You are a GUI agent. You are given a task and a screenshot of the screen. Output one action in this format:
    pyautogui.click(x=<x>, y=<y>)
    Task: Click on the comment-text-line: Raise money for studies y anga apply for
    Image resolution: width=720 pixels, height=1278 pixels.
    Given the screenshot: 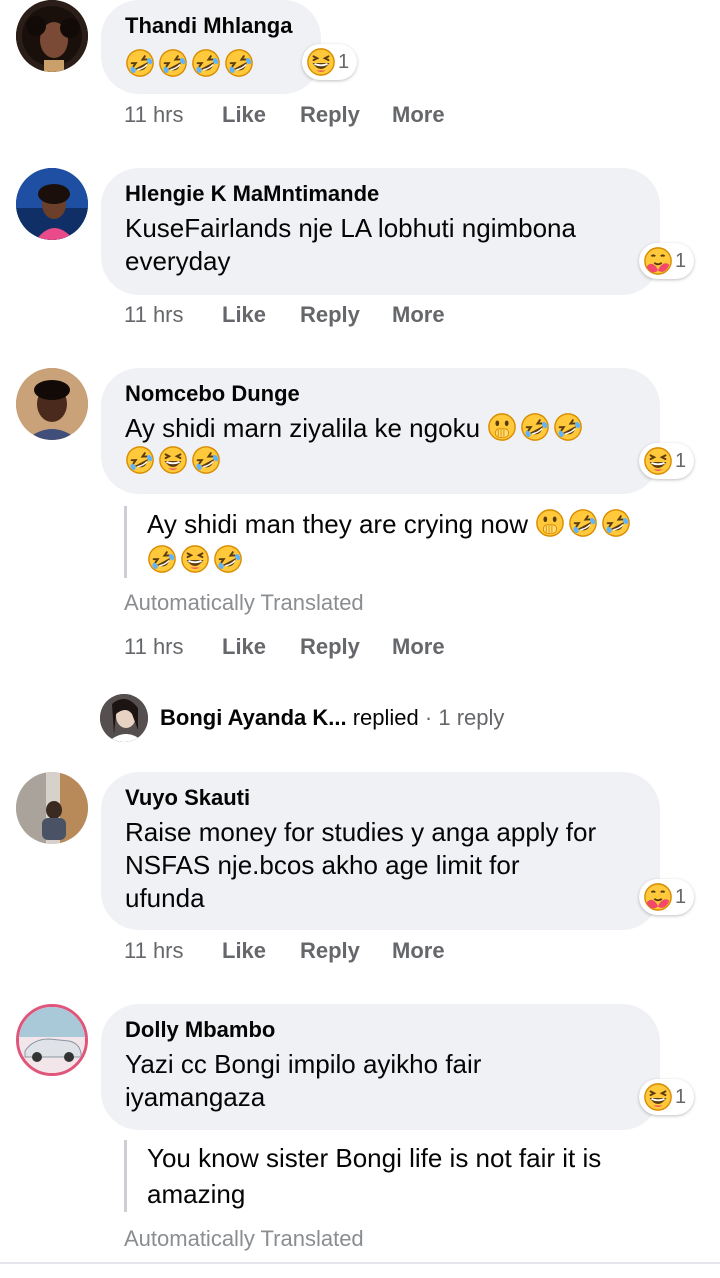 What is the action you would take?
    pyautogui.click(x=361, y=832)
    